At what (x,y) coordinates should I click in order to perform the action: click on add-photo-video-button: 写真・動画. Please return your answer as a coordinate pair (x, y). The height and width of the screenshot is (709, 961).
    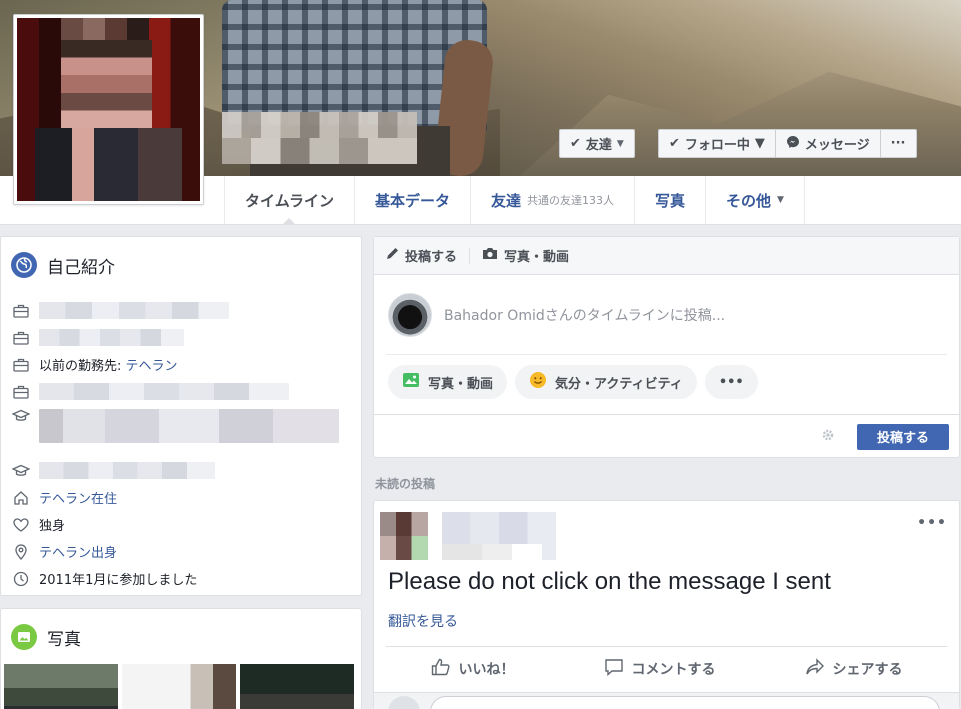
    Looking at the image, I should click on (448, 382).